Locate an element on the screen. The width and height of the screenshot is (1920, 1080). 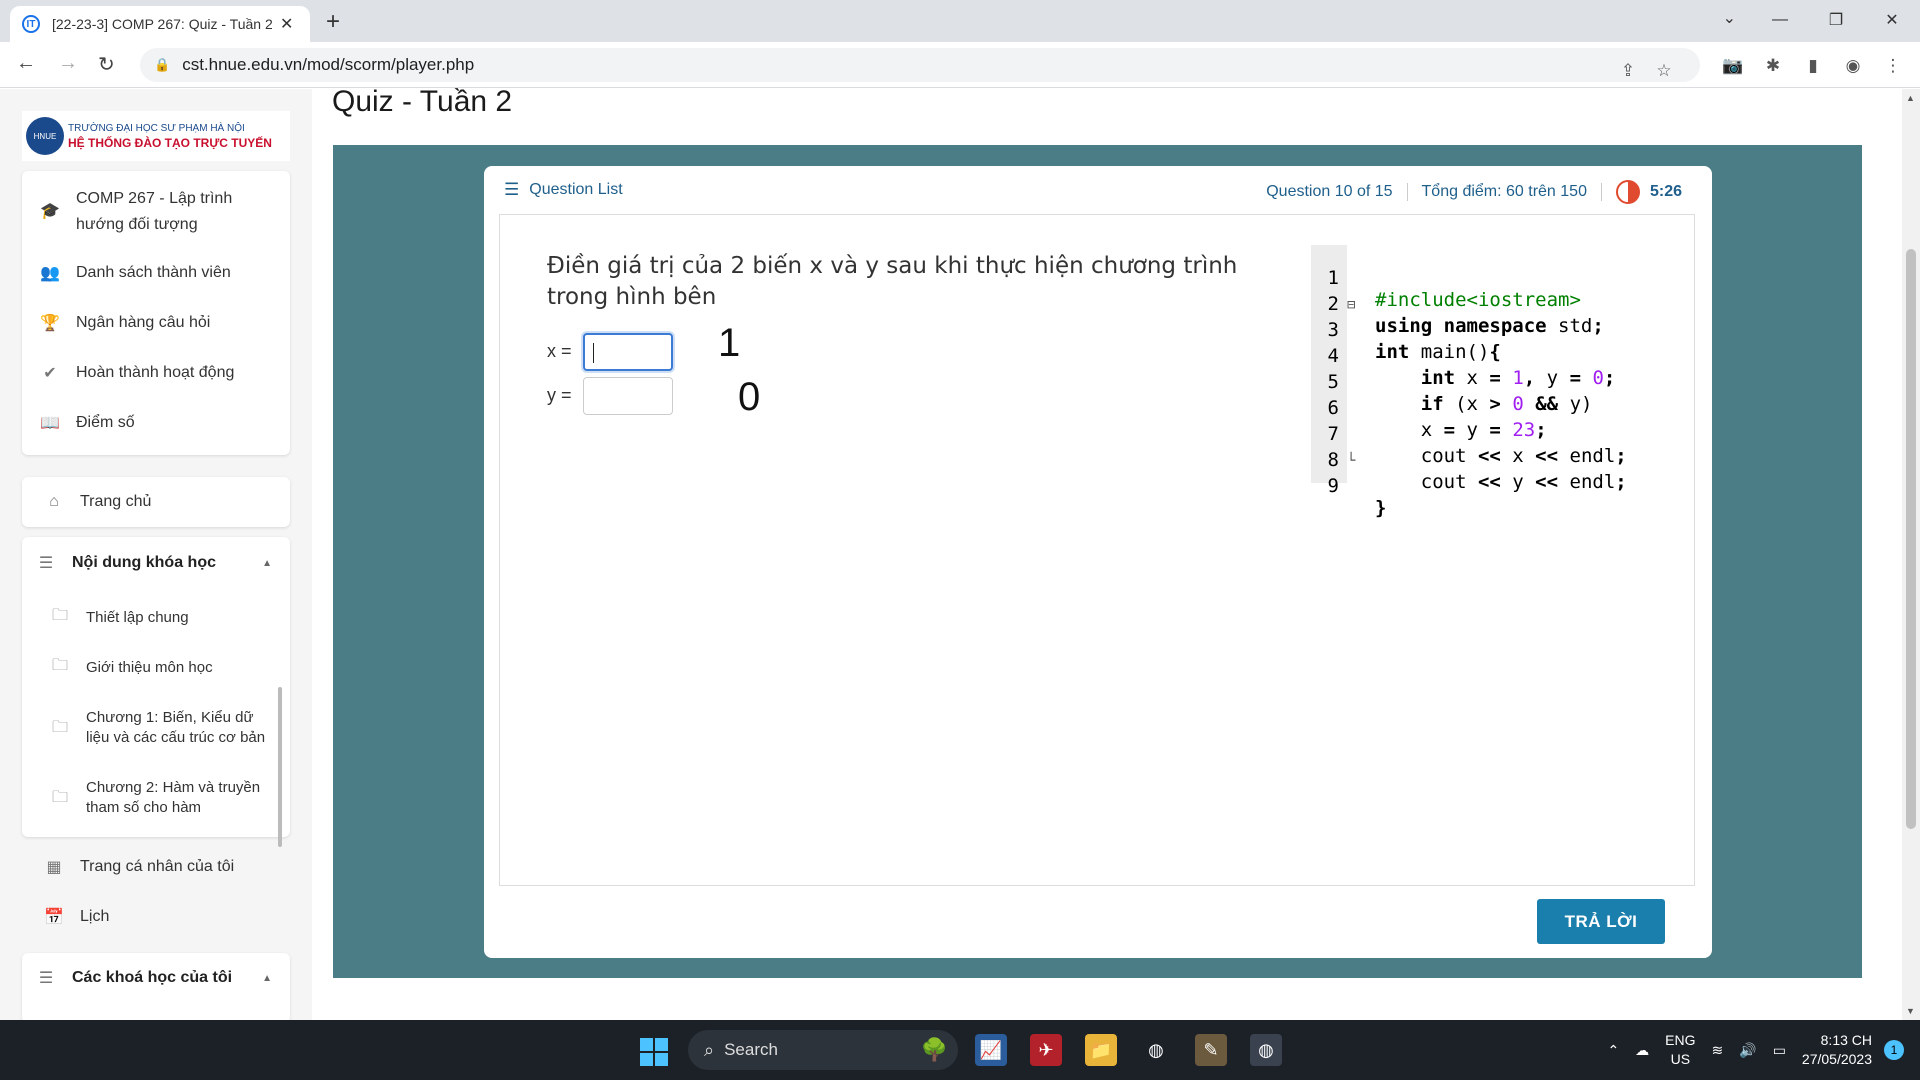
profile-page-icon: ▦ is located at coordinates (54, 867).